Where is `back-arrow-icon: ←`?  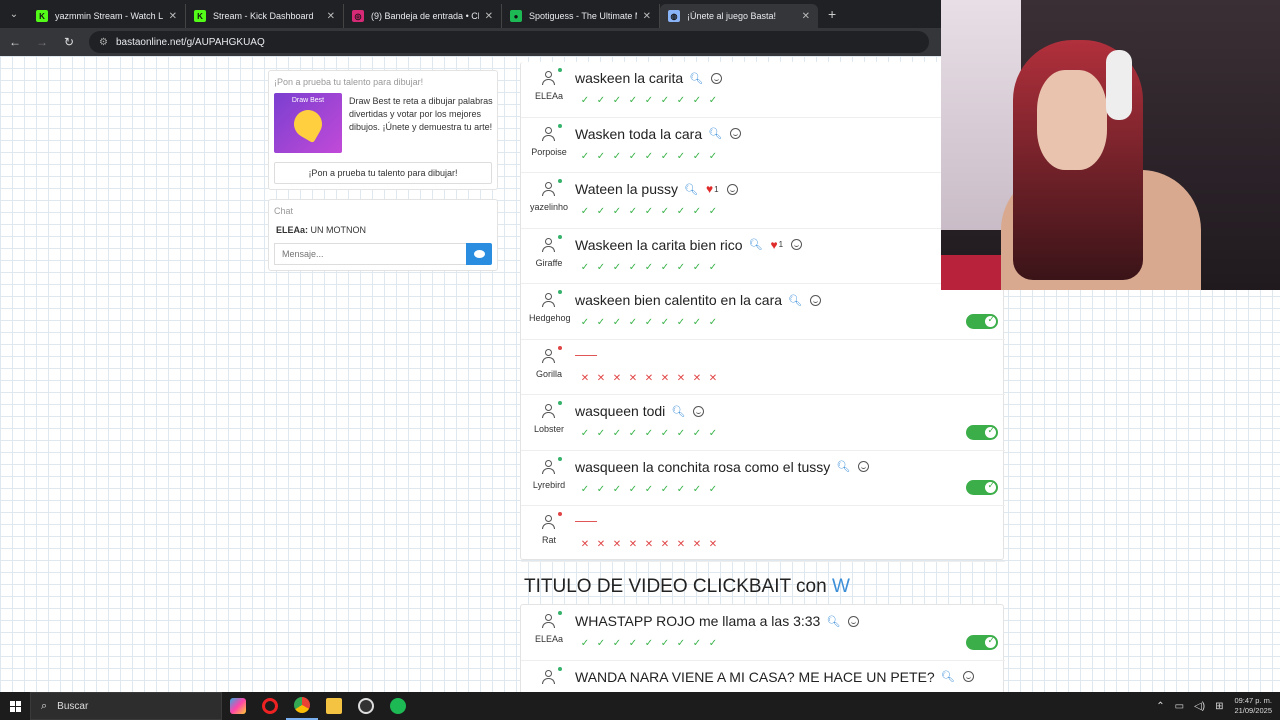
back-arrow-icon: ← is located at coordinates (15, 42).